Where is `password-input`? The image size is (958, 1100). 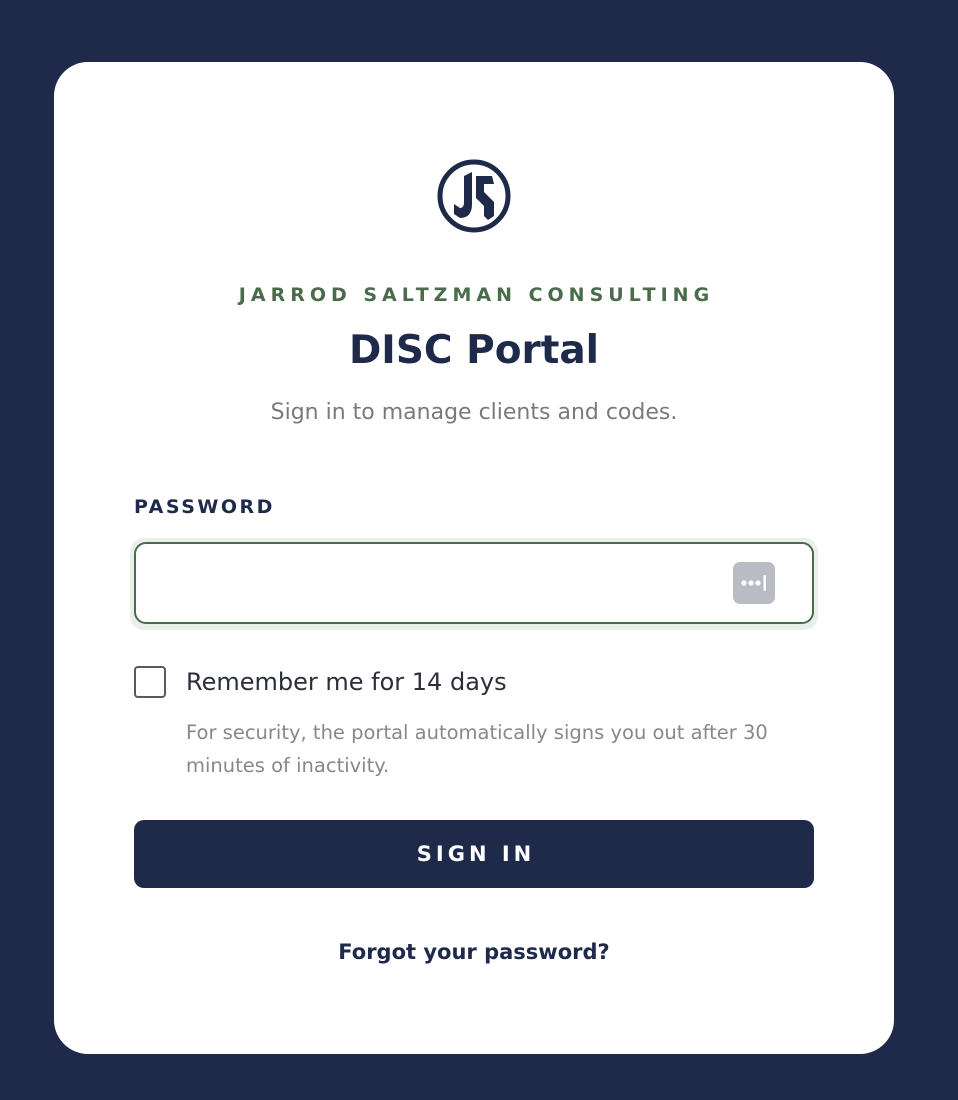 password-input is located at coordinates (474, 583).